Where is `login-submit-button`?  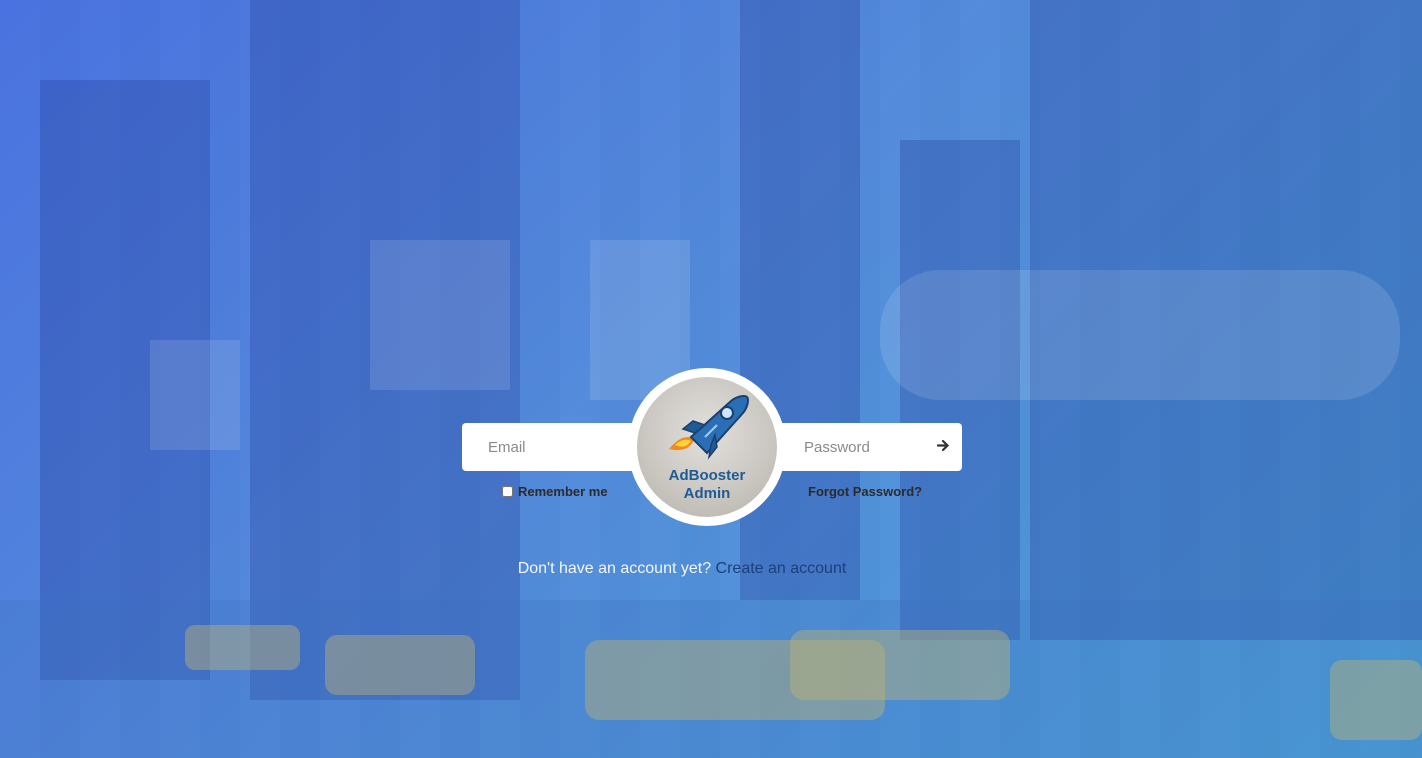
login-submit-button is located at coordinates (943, 447).